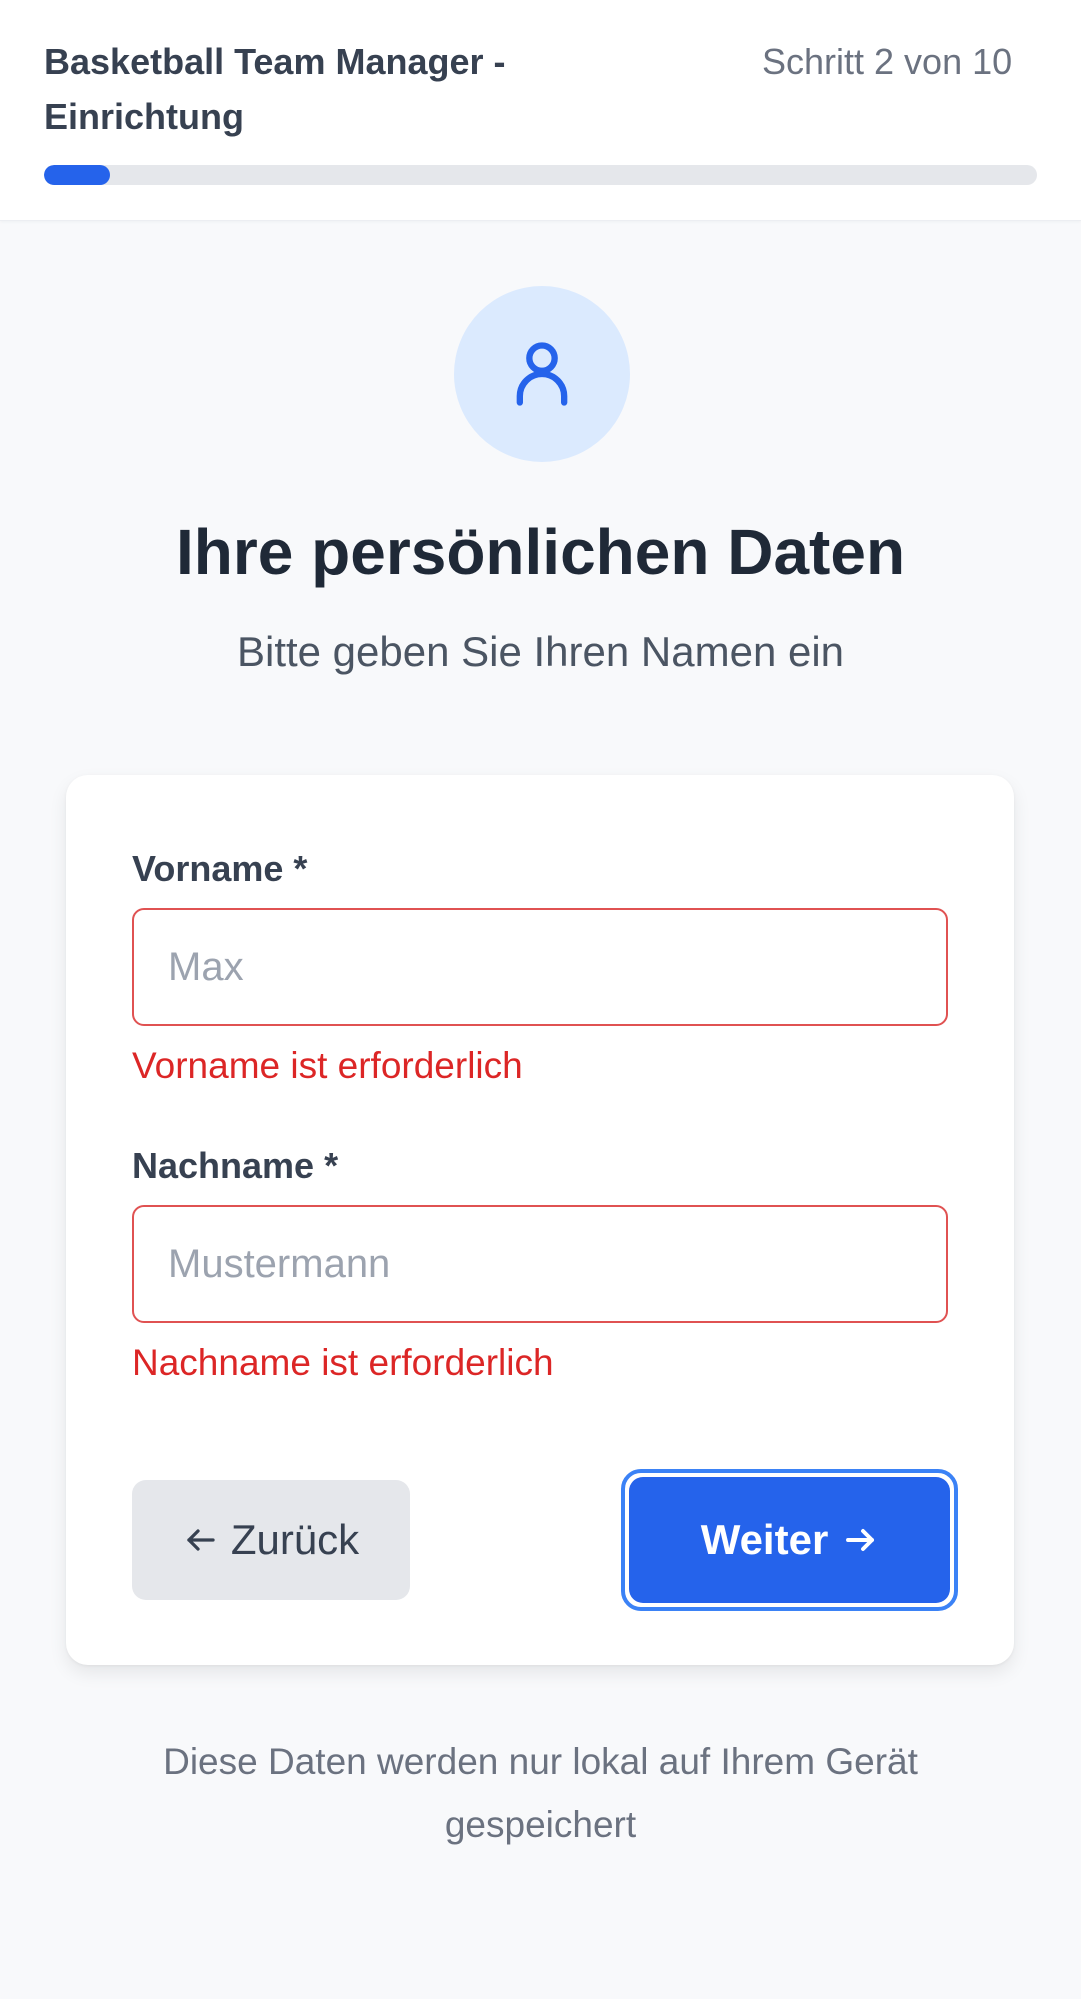  Describe the element at coordinates (343, 1362) in the screenshot. I see `last-name-error: Nachname ist erforderlich` at that location.